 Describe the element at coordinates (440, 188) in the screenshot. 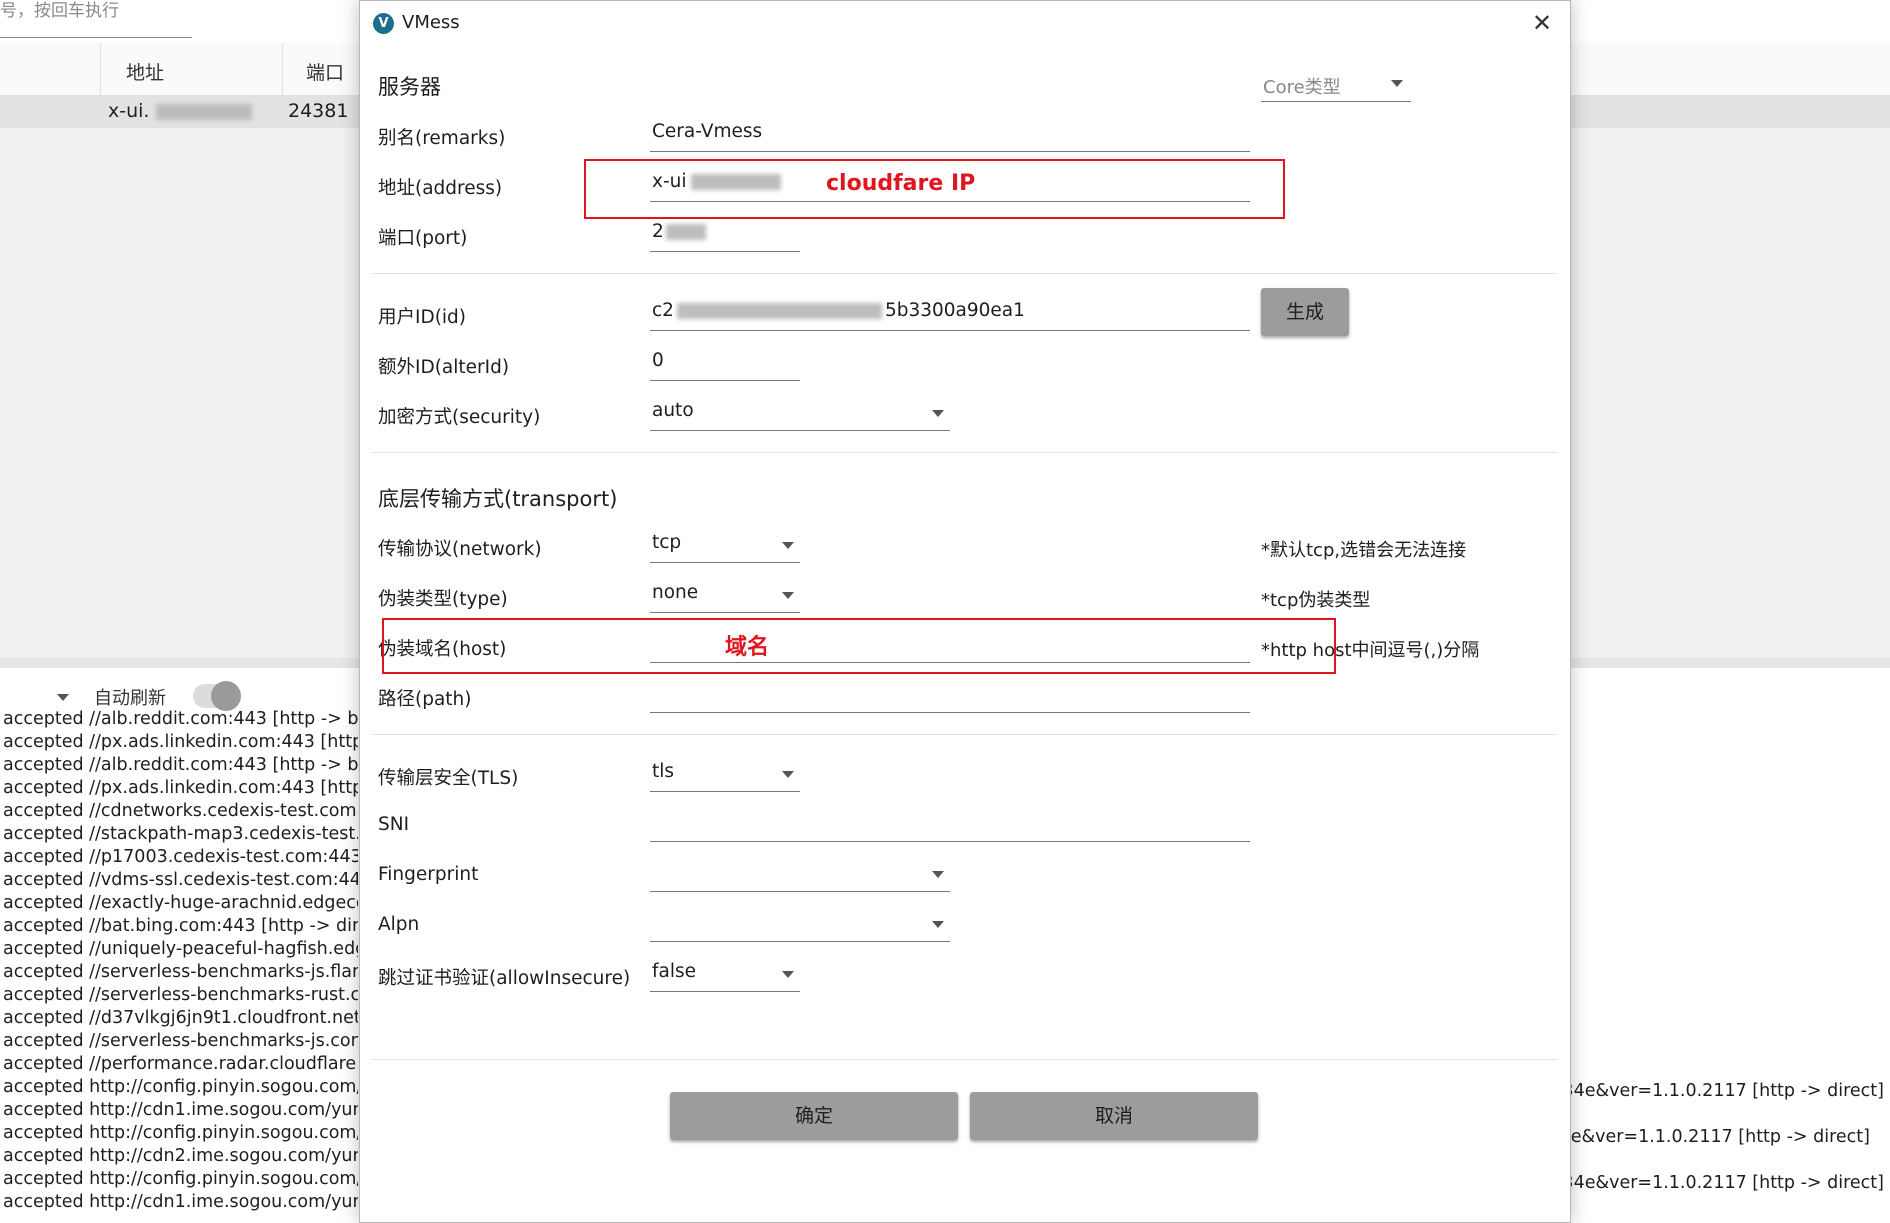

I see `address-label: 地址(address)` at that location.